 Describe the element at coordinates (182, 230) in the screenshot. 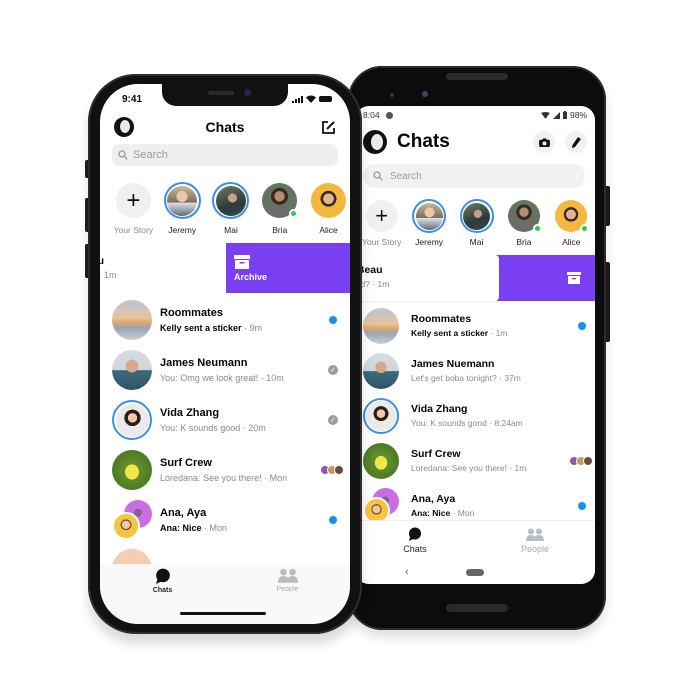

I see `story-label: Jeremy` at that location.